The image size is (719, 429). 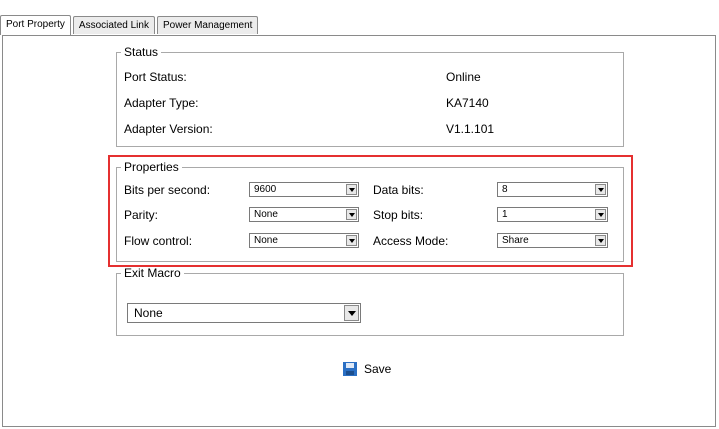 What do you see at coordinates (463, 77) in the screenshot?
I see `port-status-value: Online` at bounding box center [463, 77].